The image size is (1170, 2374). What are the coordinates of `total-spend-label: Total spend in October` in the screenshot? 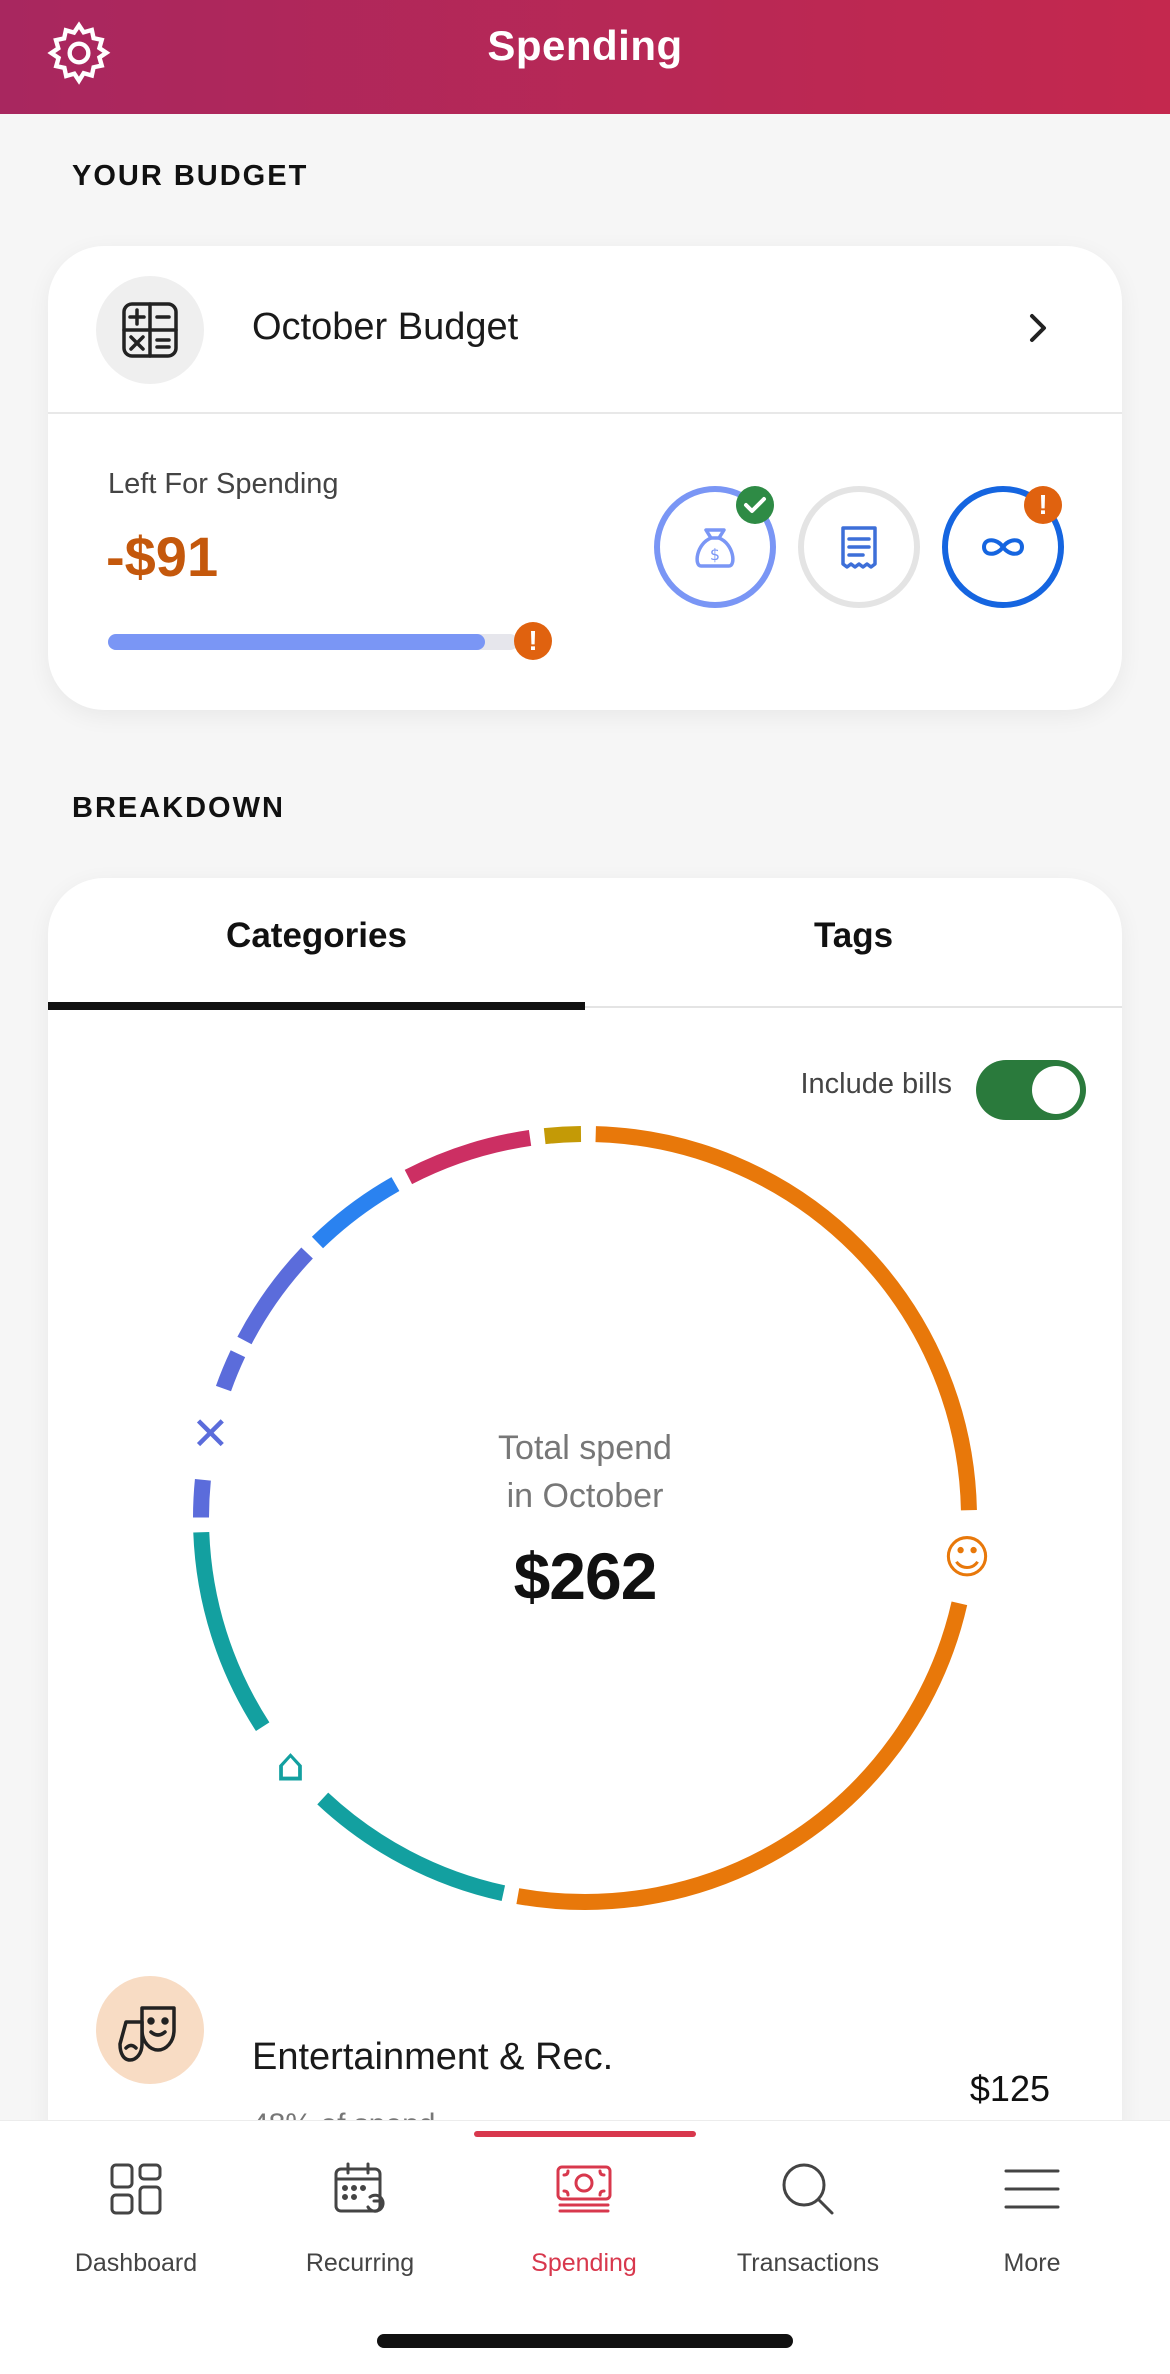 It's located at (585, 1472).